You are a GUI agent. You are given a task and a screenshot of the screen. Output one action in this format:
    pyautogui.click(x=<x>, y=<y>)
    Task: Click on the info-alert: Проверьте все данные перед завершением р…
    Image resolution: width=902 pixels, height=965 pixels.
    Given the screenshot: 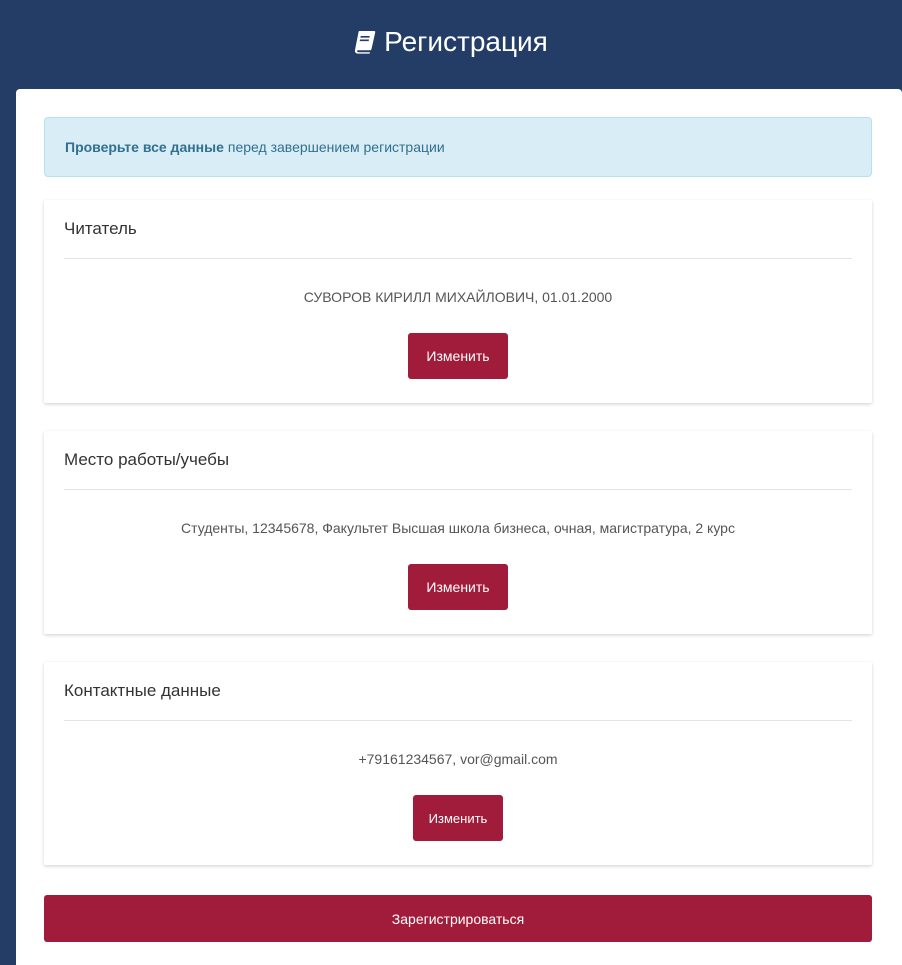 What is the action you would take?
    pyautogui.click(x=458, y=147)
    